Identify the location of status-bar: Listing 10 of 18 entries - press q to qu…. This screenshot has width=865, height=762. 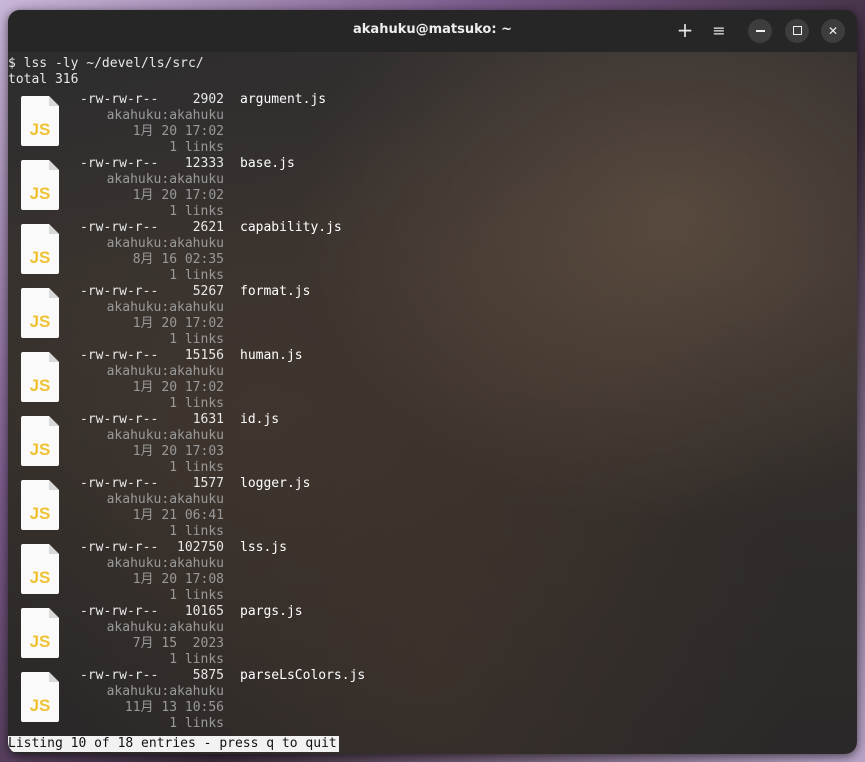
(173, 744).